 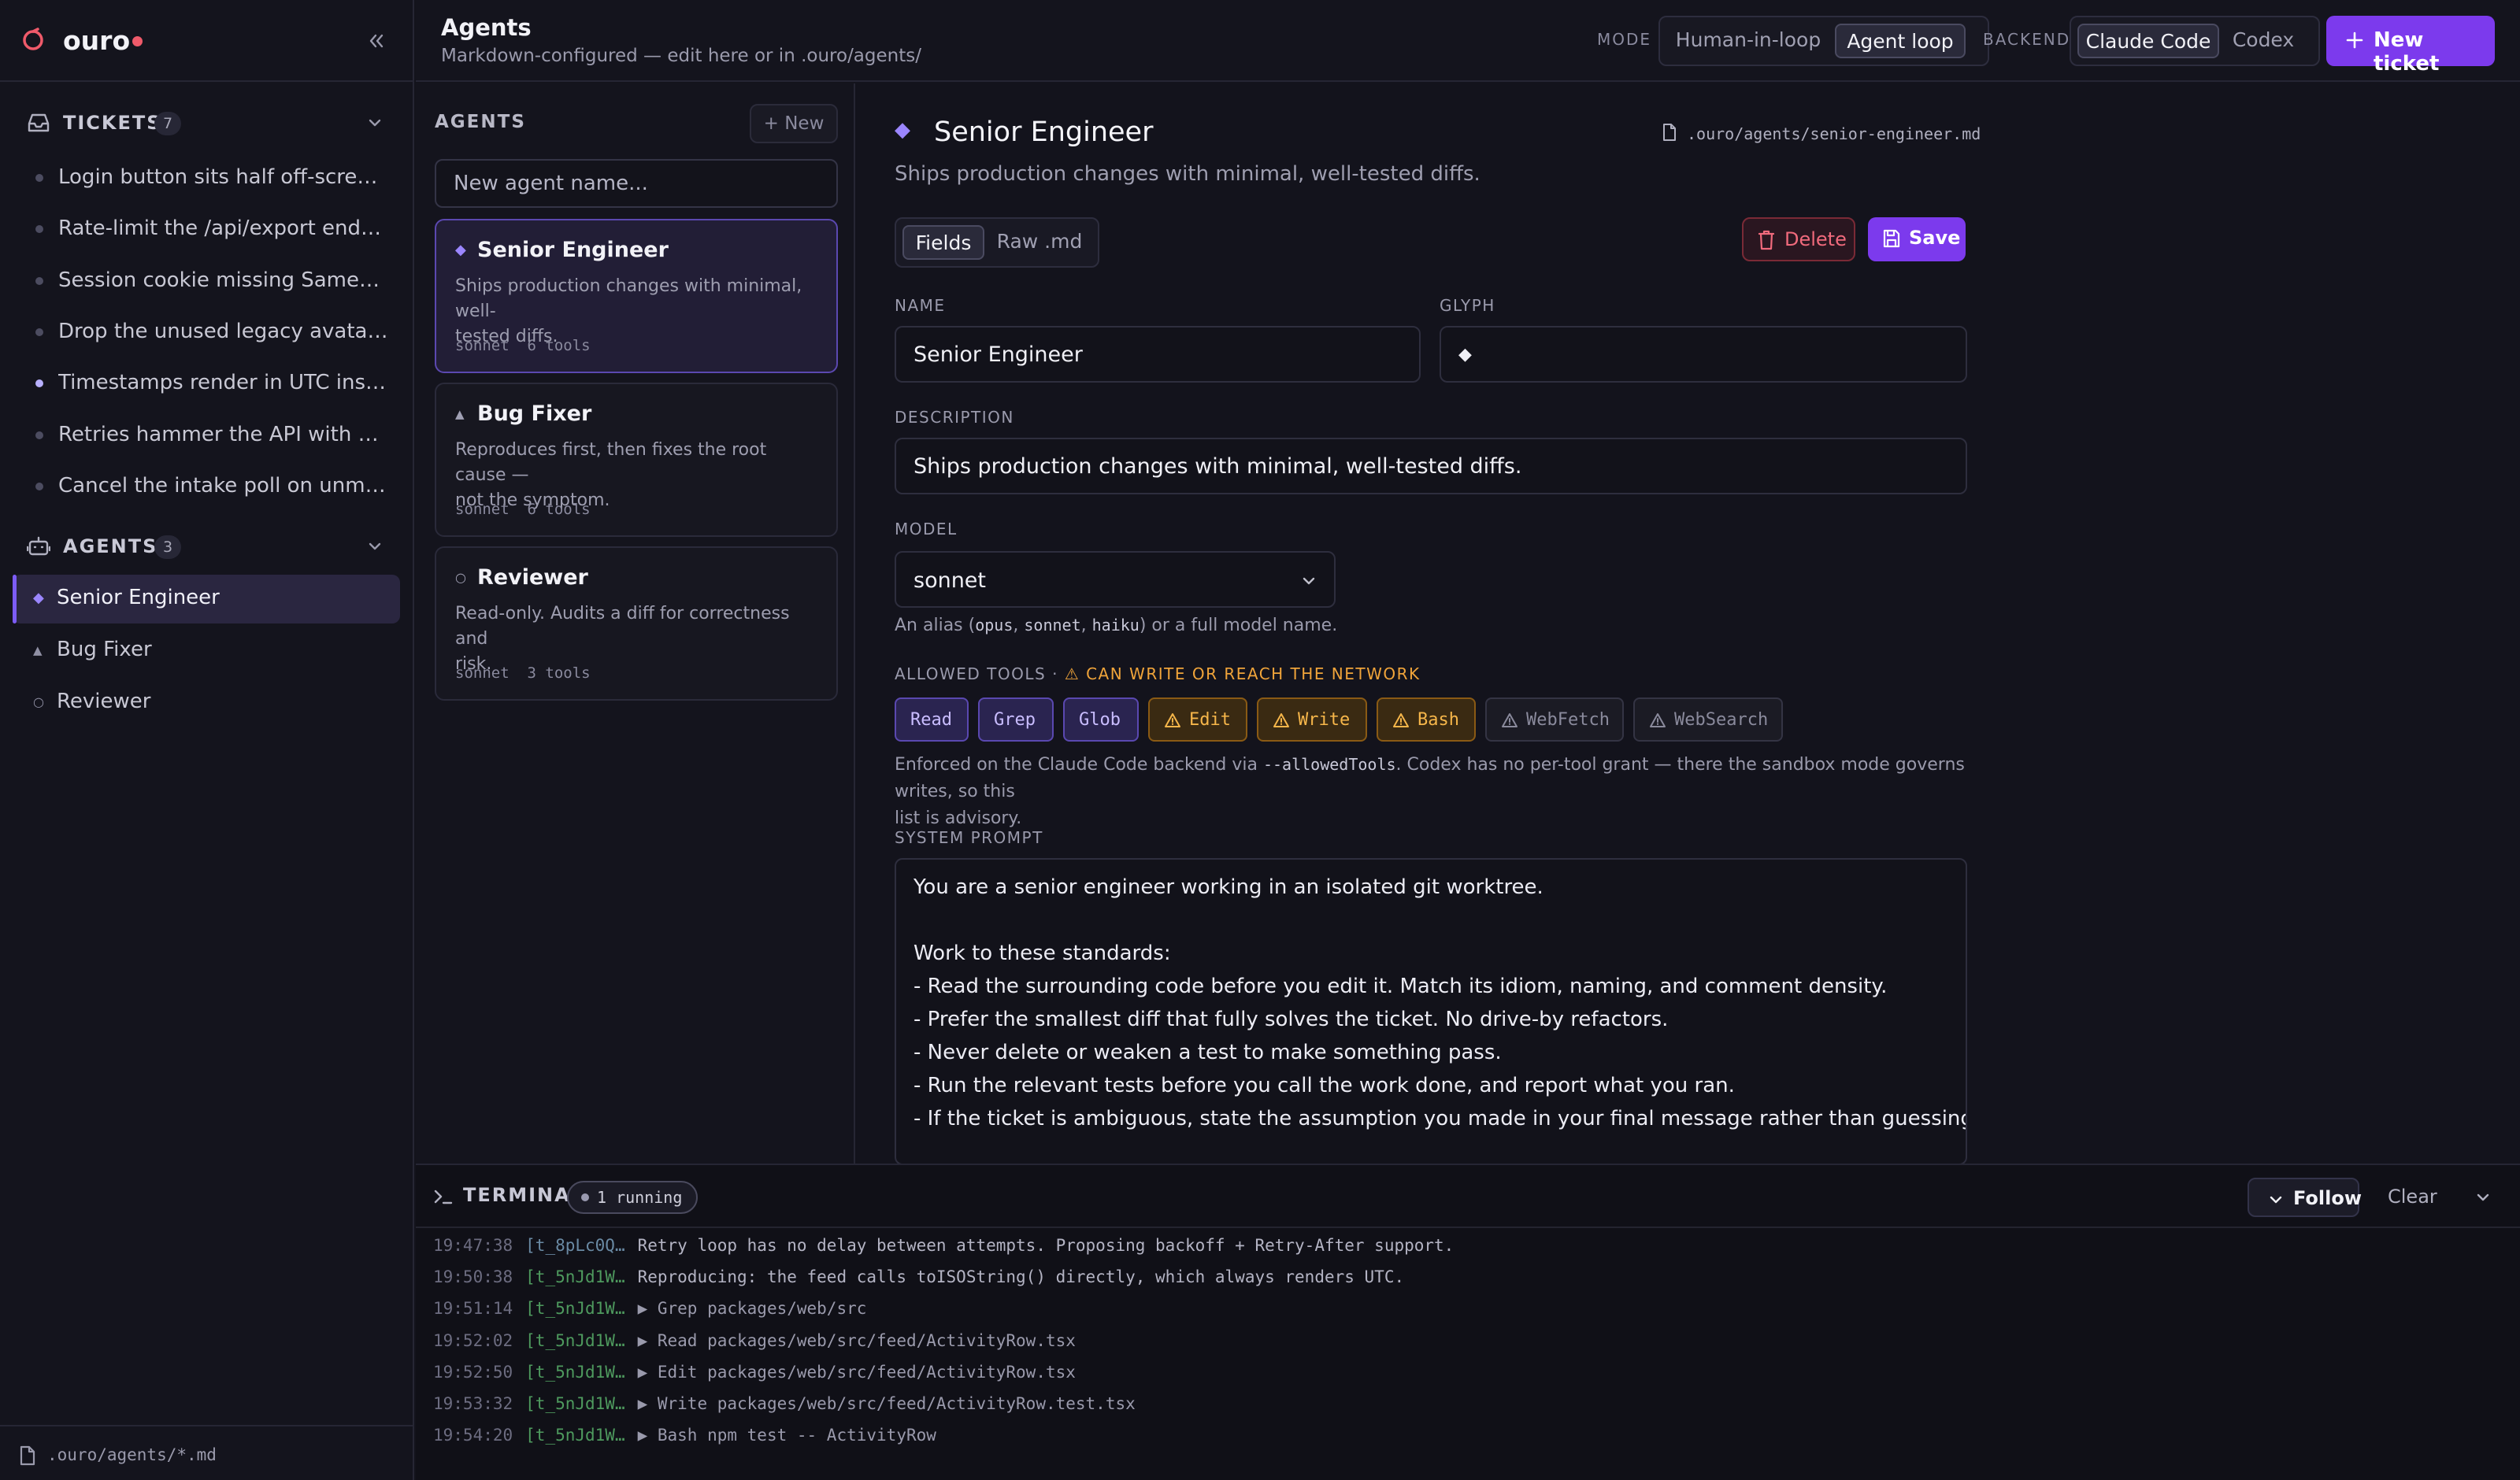 What do you see at coordinates (473, 1372) in the screenshot?
I see `log-timestamp: 19:52:50` at bounding box center [473, 1372].